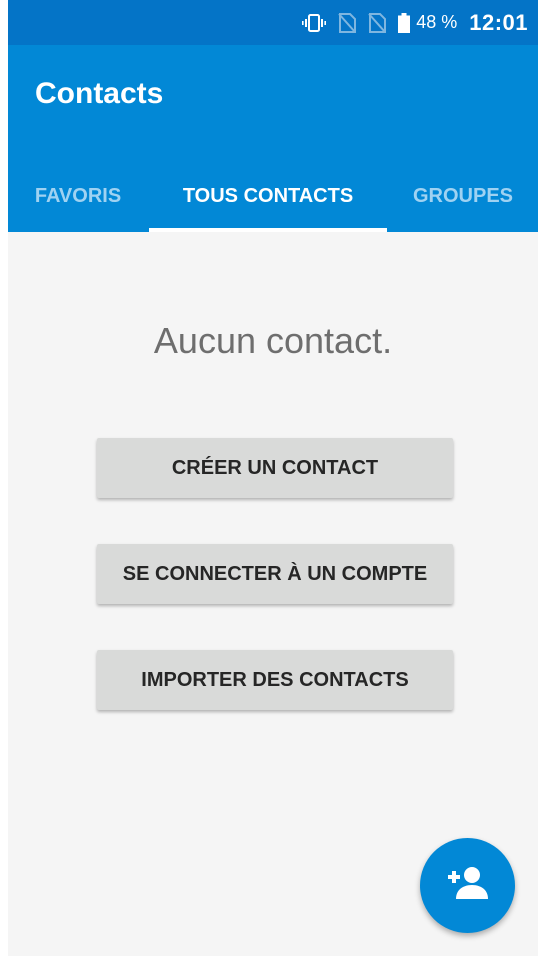 The image size is (546, 956). Describe the element at coordinates (268, 196) in the screenshot. I see `tab-tous-contacts: TOUS CONTACTS` at that location.